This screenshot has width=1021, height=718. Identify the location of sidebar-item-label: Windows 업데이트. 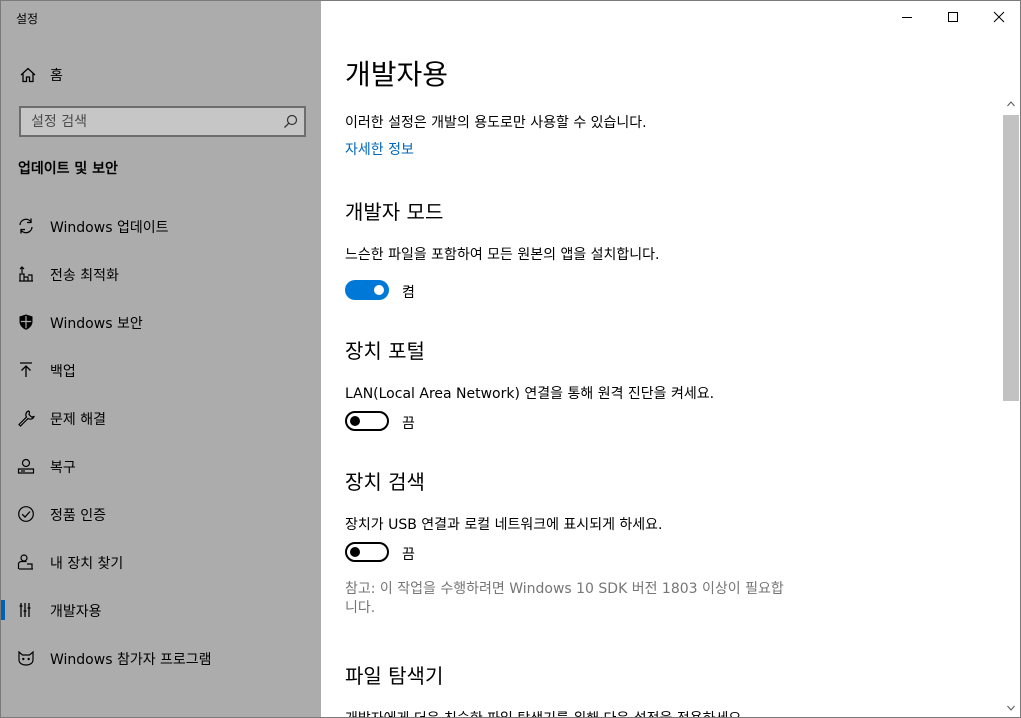
(109, 228).